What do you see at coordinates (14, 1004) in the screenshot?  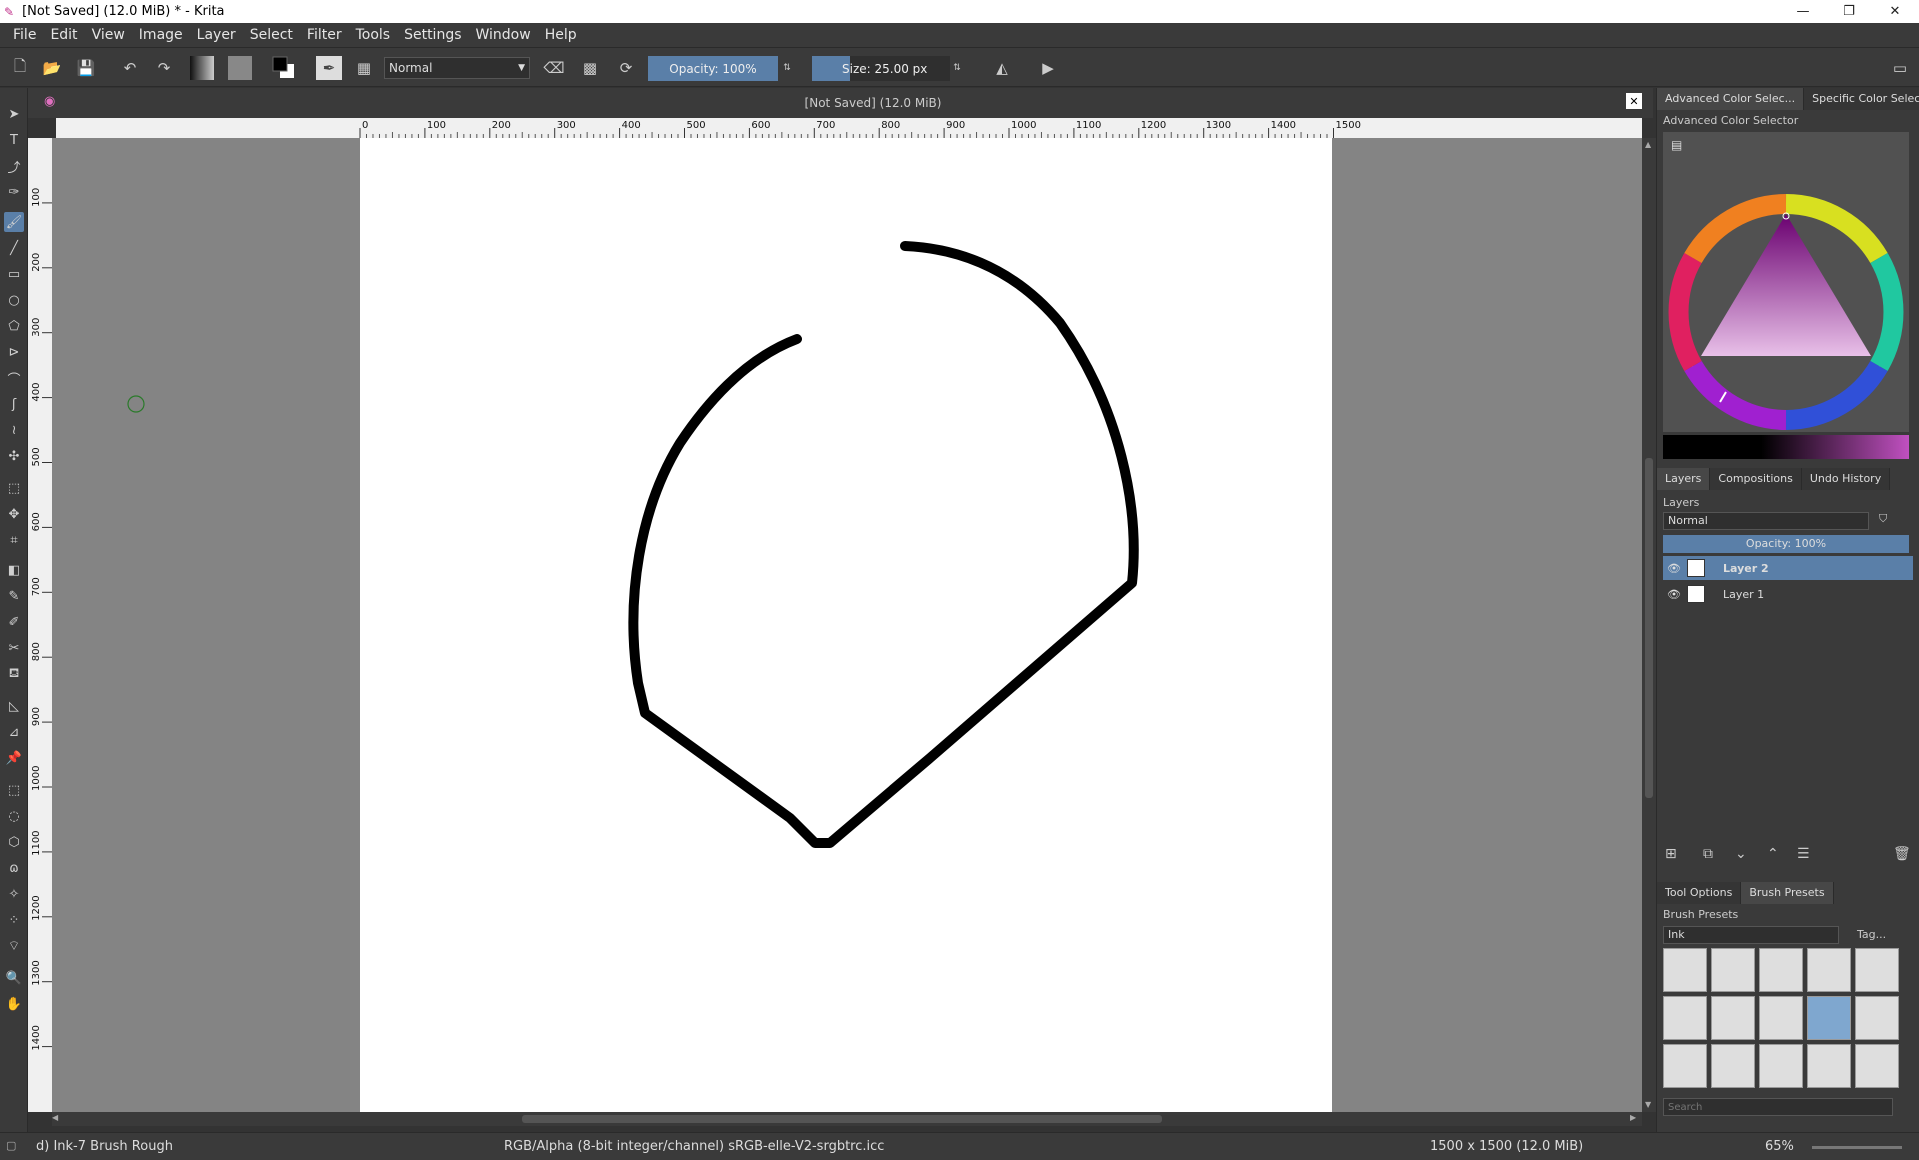 I see `pan-tool-icon: ✋` at bounding box center [14, 1004].